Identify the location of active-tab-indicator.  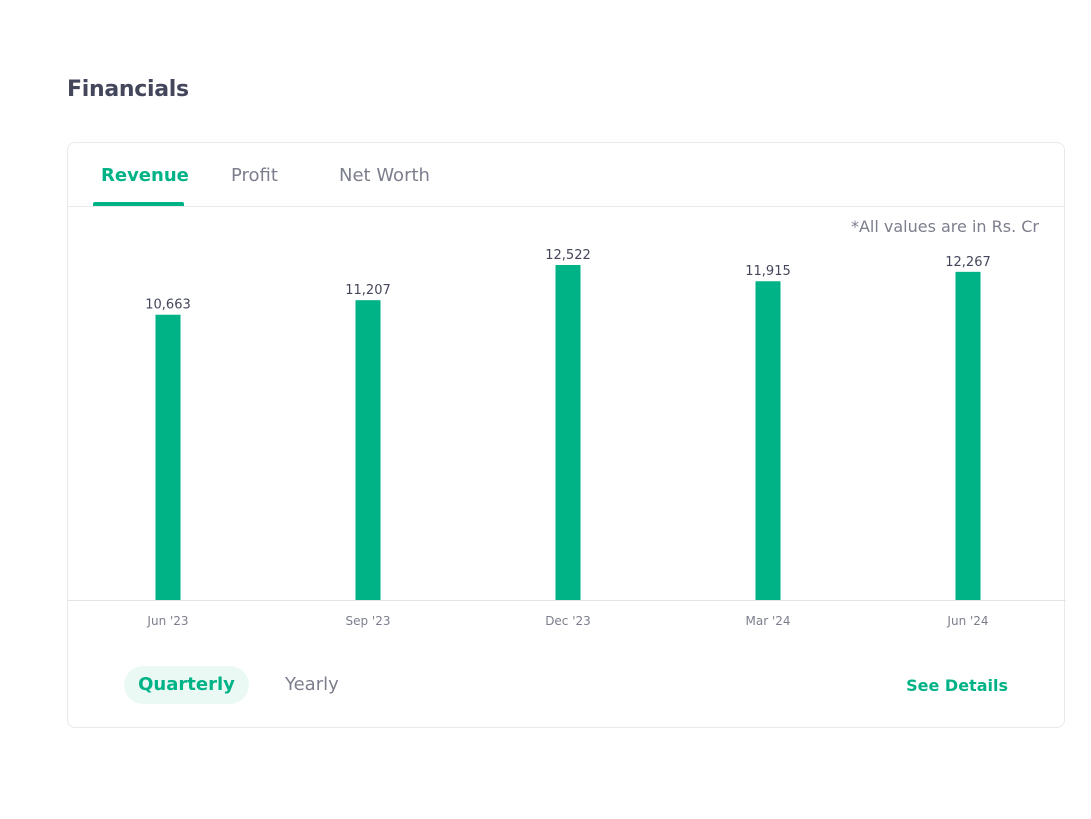
(138, 204).